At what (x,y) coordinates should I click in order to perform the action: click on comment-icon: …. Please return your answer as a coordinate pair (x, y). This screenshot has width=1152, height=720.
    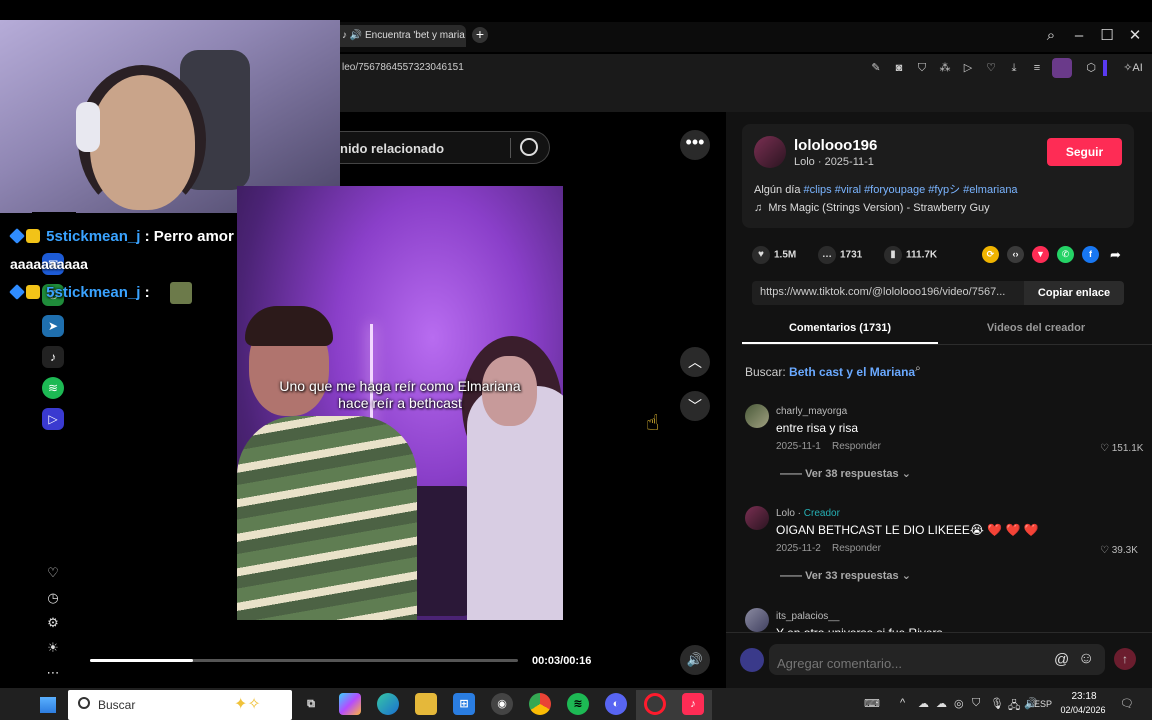
    Looking at the image, I should click on (827, 255).